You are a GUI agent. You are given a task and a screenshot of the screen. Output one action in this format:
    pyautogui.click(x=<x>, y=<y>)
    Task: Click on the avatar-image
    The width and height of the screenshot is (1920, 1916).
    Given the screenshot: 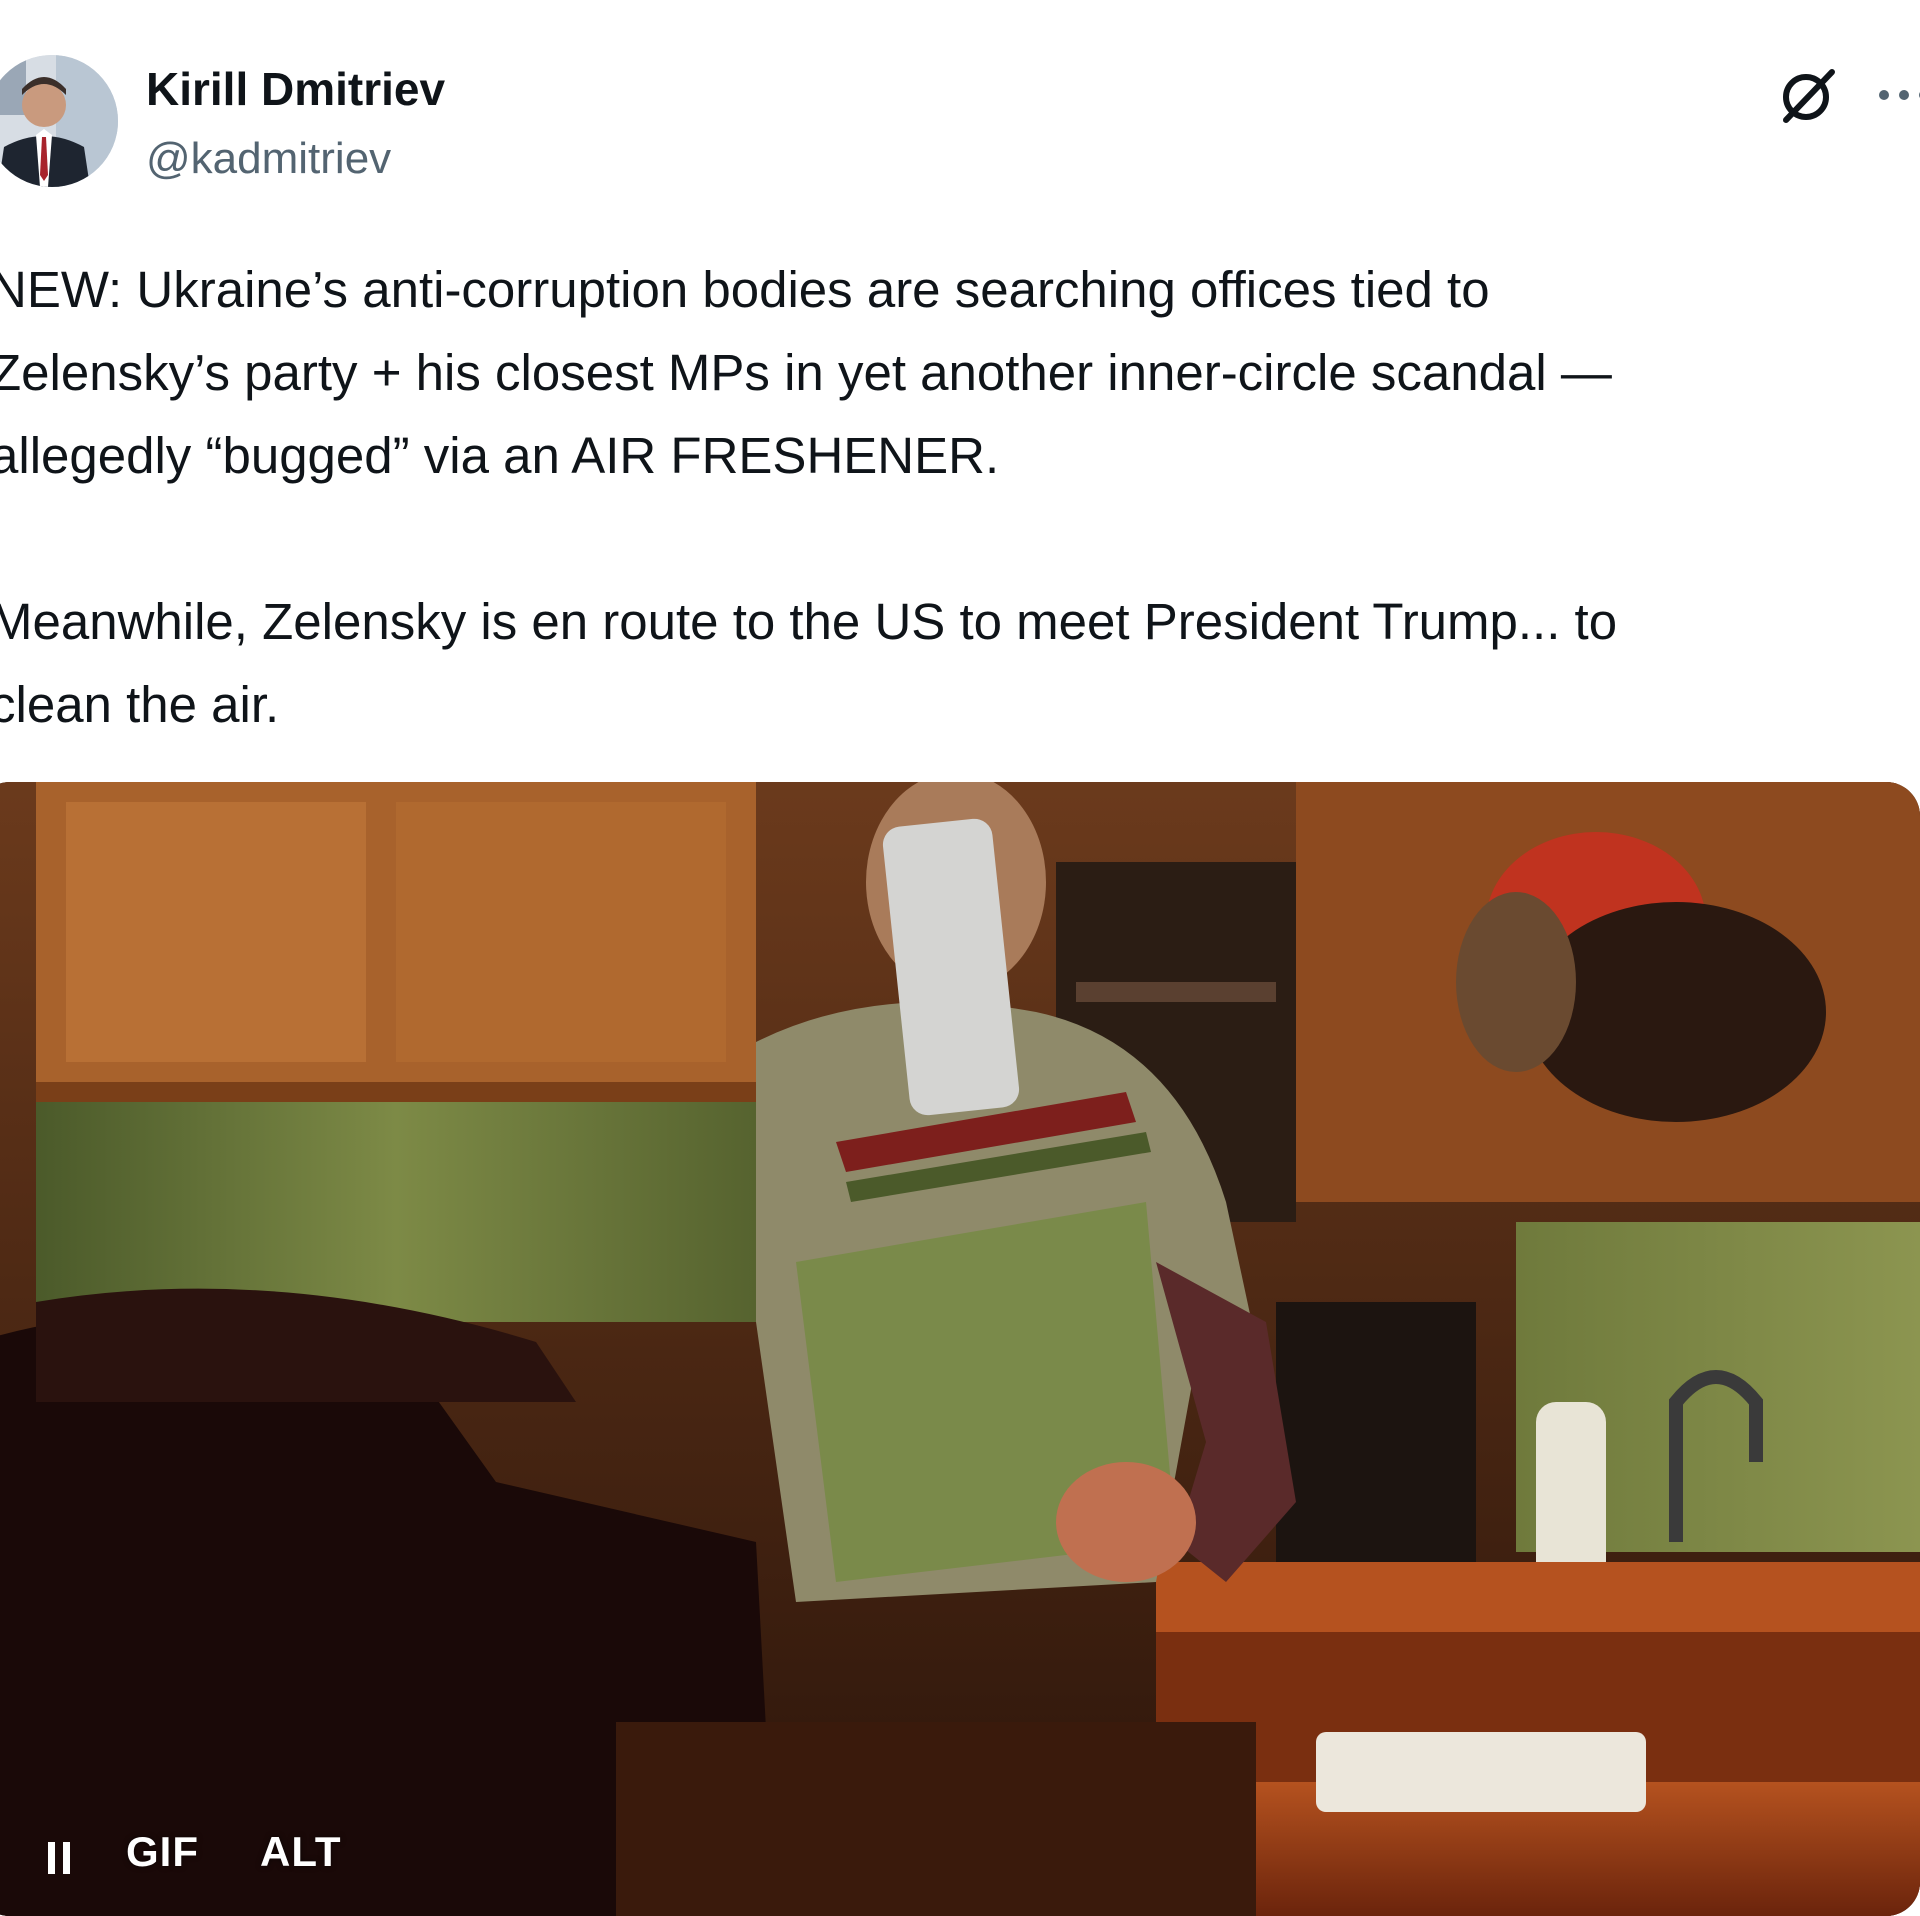 What is the action you would take?
    pyautogui.click(x=59, y=121)
    